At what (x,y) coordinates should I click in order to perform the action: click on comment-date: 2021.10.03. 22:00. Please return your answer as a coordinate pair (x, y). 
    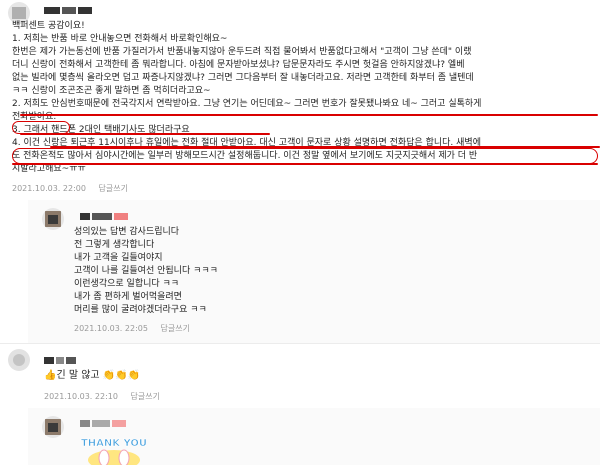
    Looking at the image, I should click on (49, 188).